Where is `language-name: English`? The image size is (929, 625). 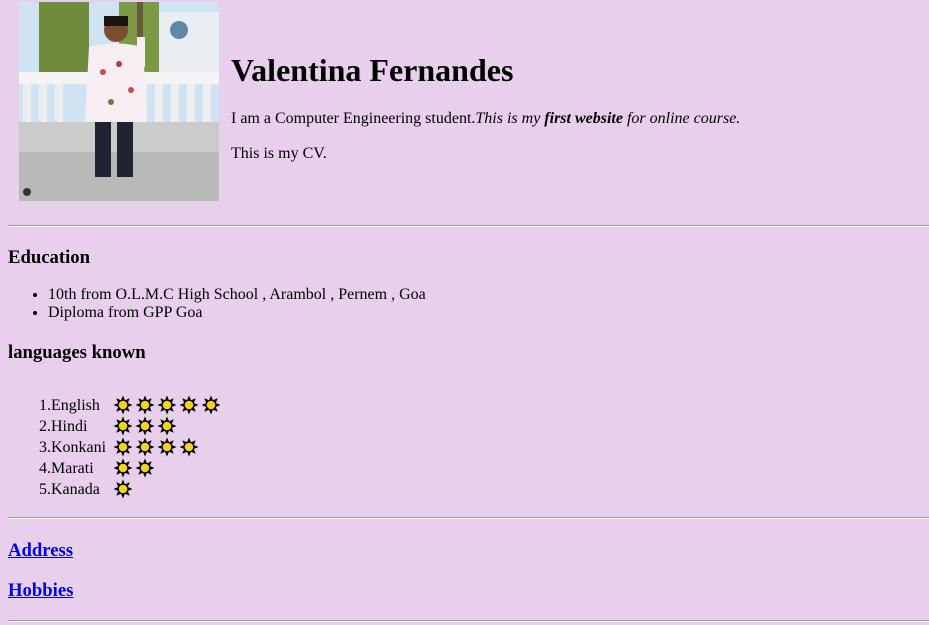 language-name: English is located at coordinates (75, 405).